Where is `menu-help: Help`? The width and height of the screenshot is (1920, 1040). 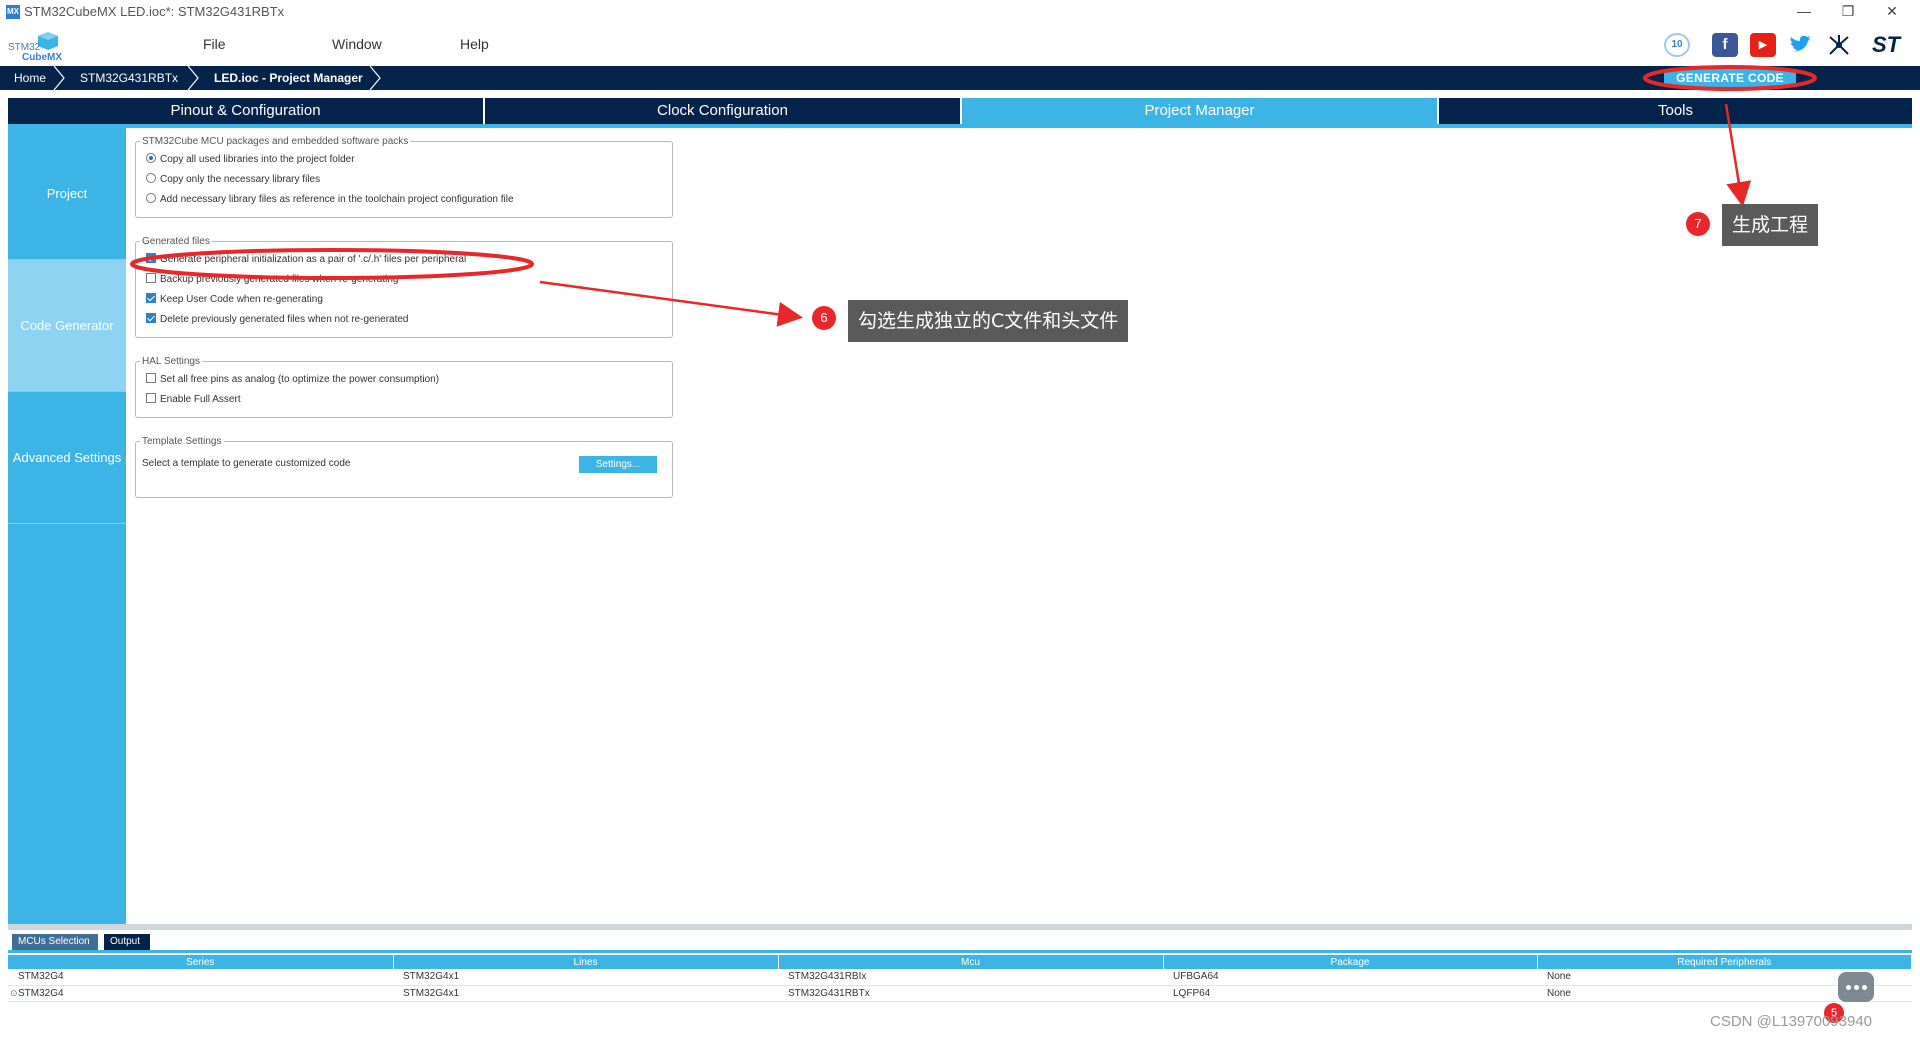
menu-help: Help is located at coordinates (474, 44).